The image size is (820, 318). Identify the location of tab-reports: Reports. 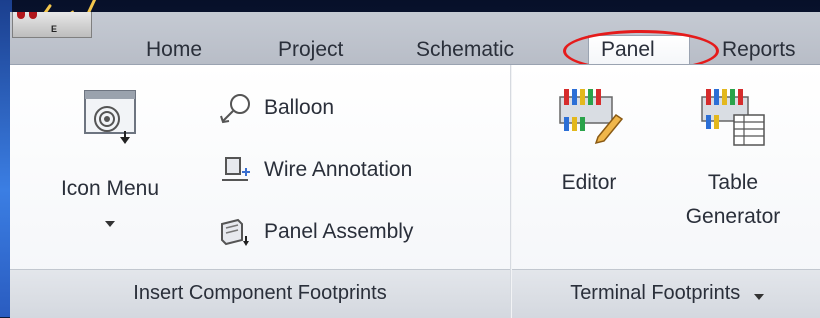
(759, 50).